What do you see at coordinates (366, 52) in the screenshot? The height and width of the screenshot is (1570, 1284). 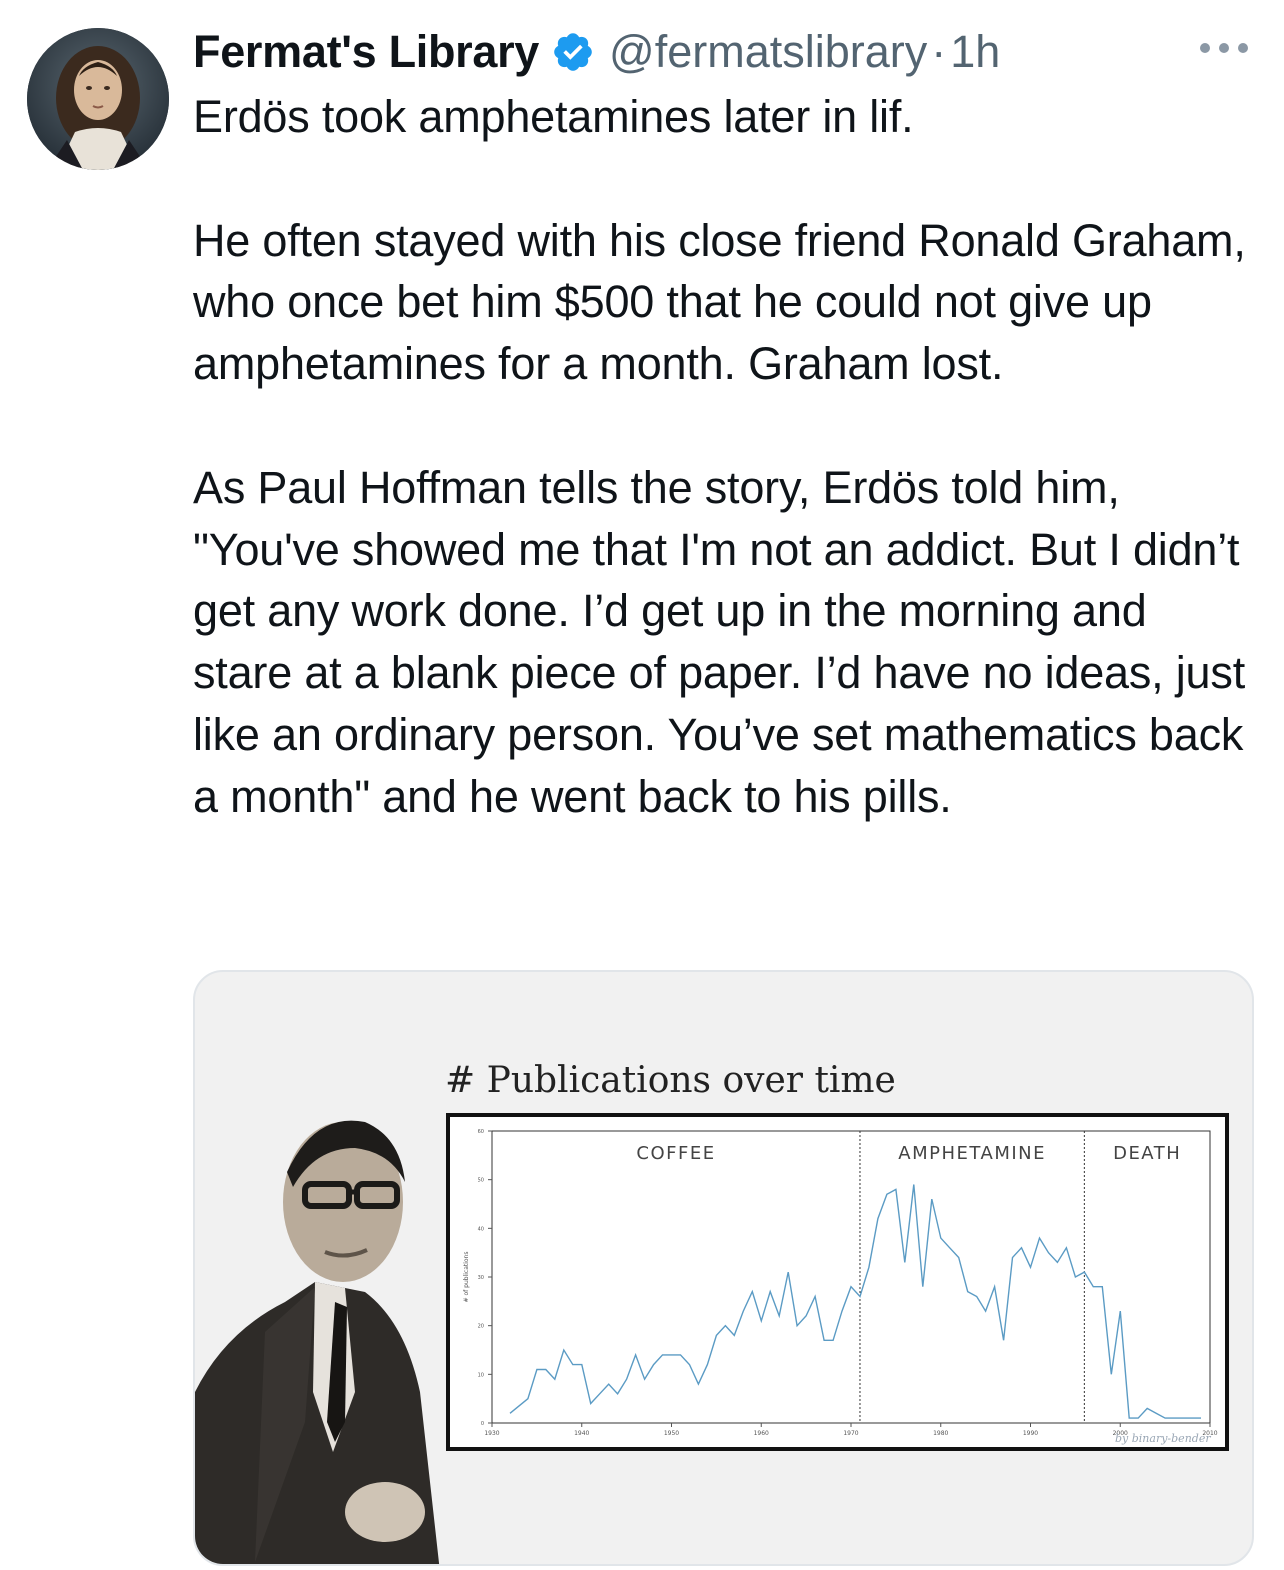 I see `author-name: Fermat's Library` at bounding box center [366, 52].